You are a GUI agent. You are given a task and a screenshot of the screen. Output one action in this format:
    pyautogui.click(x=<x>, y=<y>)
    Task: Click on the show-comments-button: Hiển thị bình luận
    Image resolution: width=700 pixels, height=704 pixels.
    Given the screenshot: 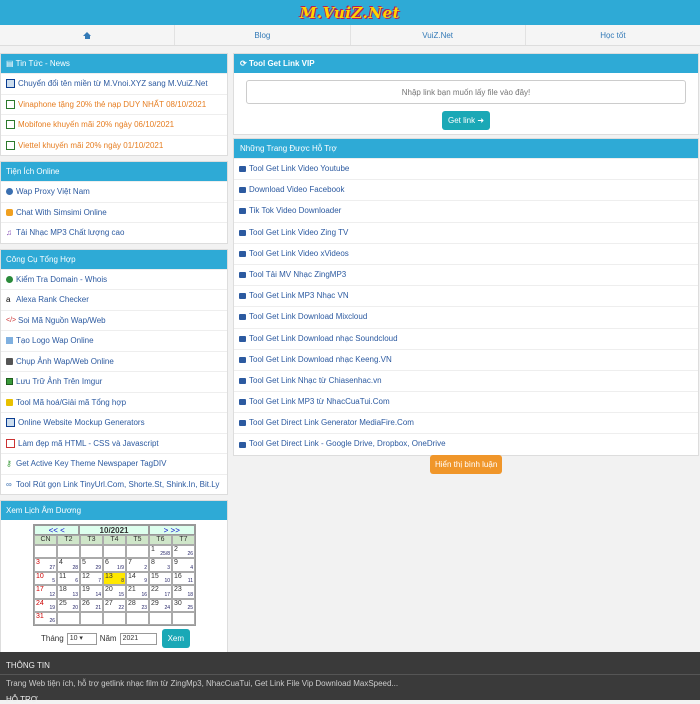 What is the action you would take?
    pyautogui.click(x=466, y=464)
    